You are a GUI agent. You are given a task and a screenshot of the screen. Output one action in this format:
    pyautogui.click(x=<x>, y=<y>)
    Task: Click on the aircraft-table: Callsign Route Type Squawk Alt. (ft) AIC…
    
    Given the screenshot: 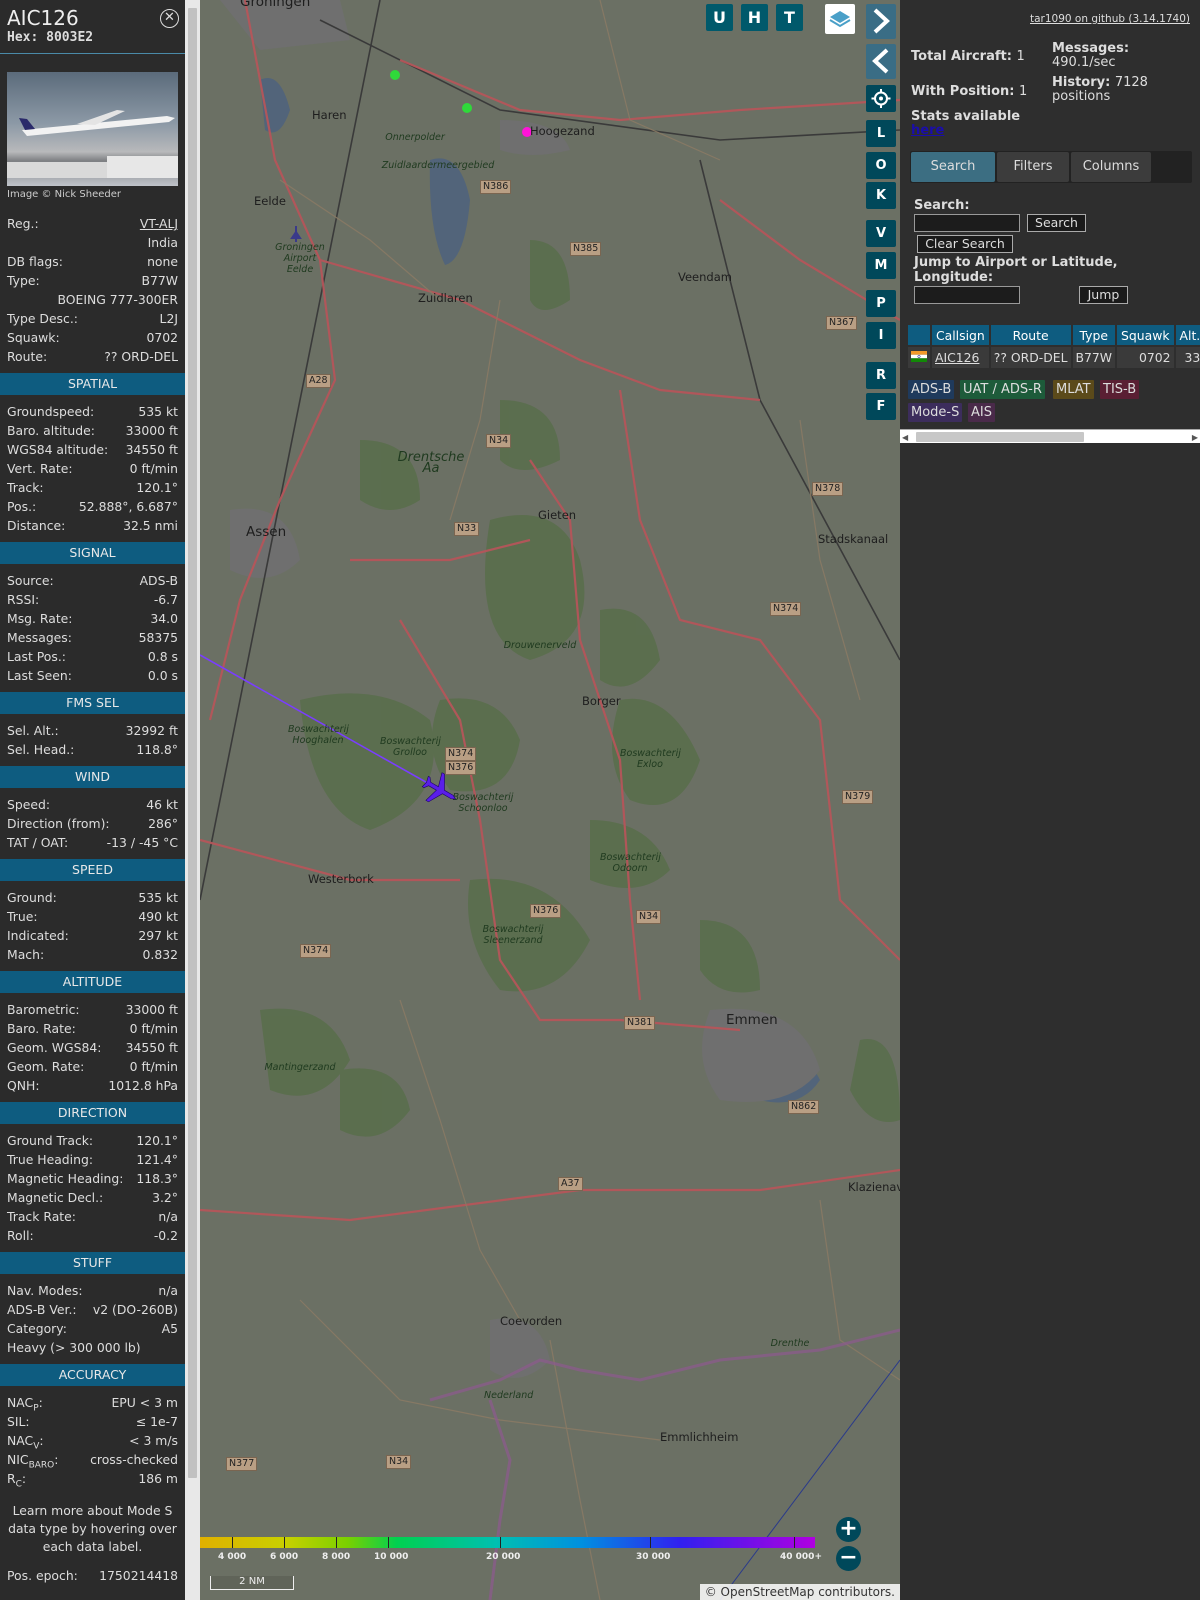 What is the action you would take?
    pyautogui.click(x=1053, y=346)
    